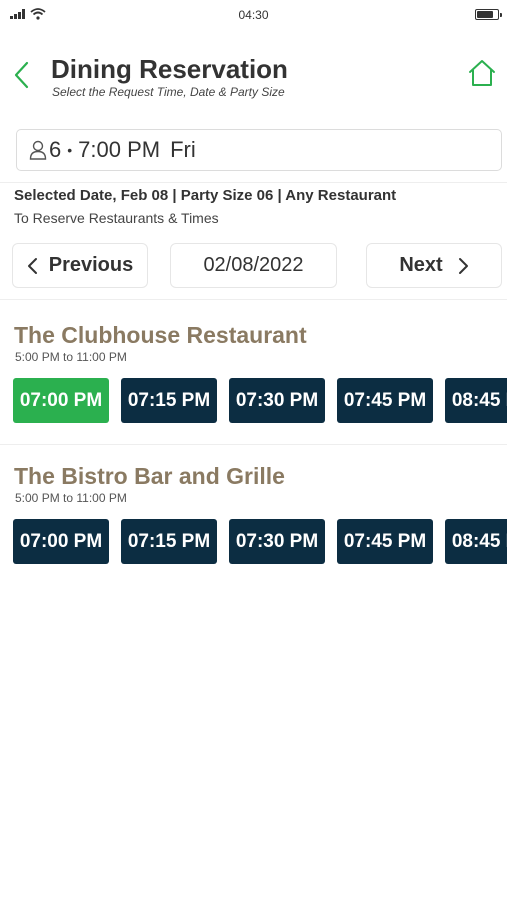  I want to click on clock: 04:30, so click(253, 15).